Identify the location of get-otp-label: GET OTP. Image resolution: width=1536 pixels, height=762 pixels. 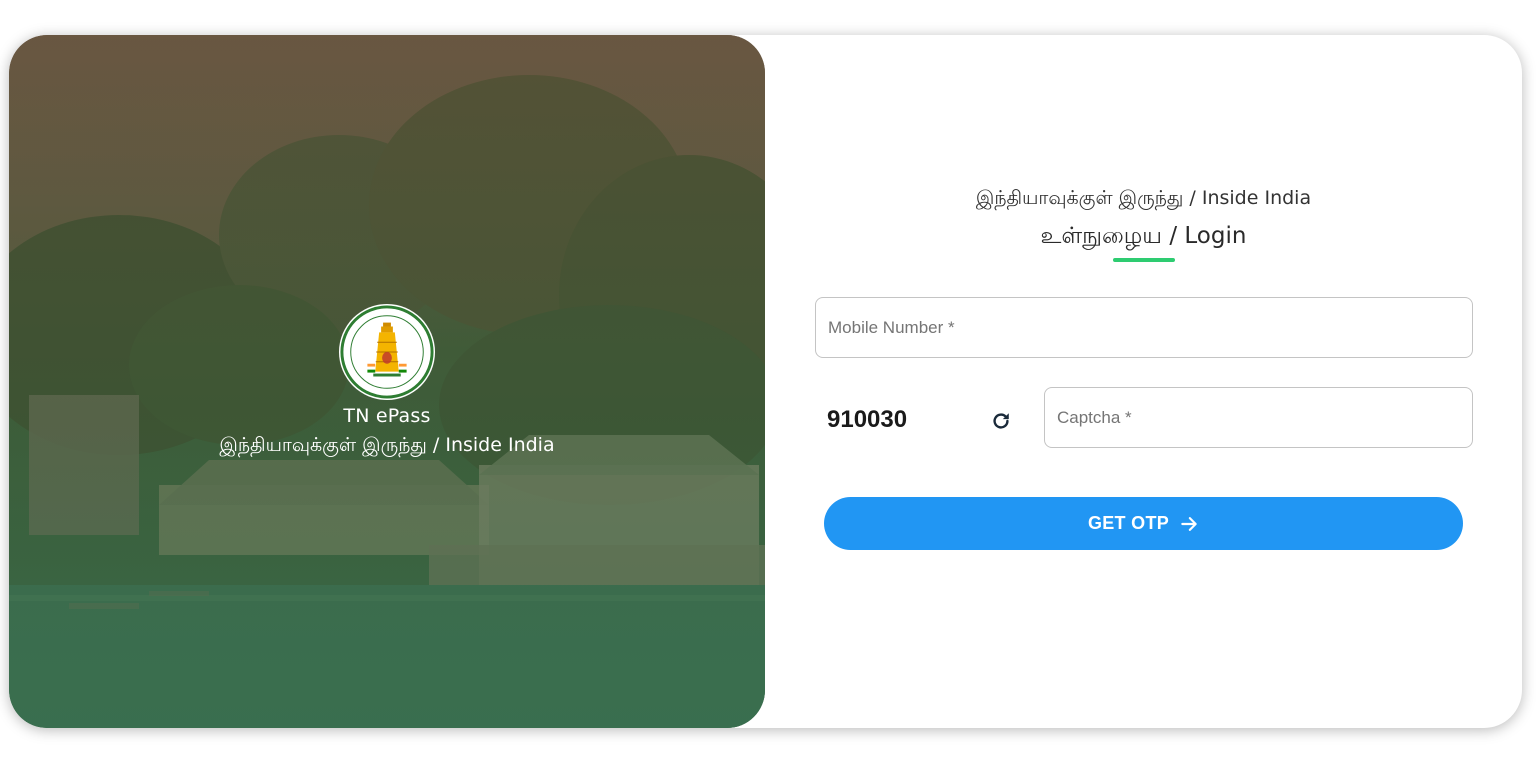
(1128, 523).